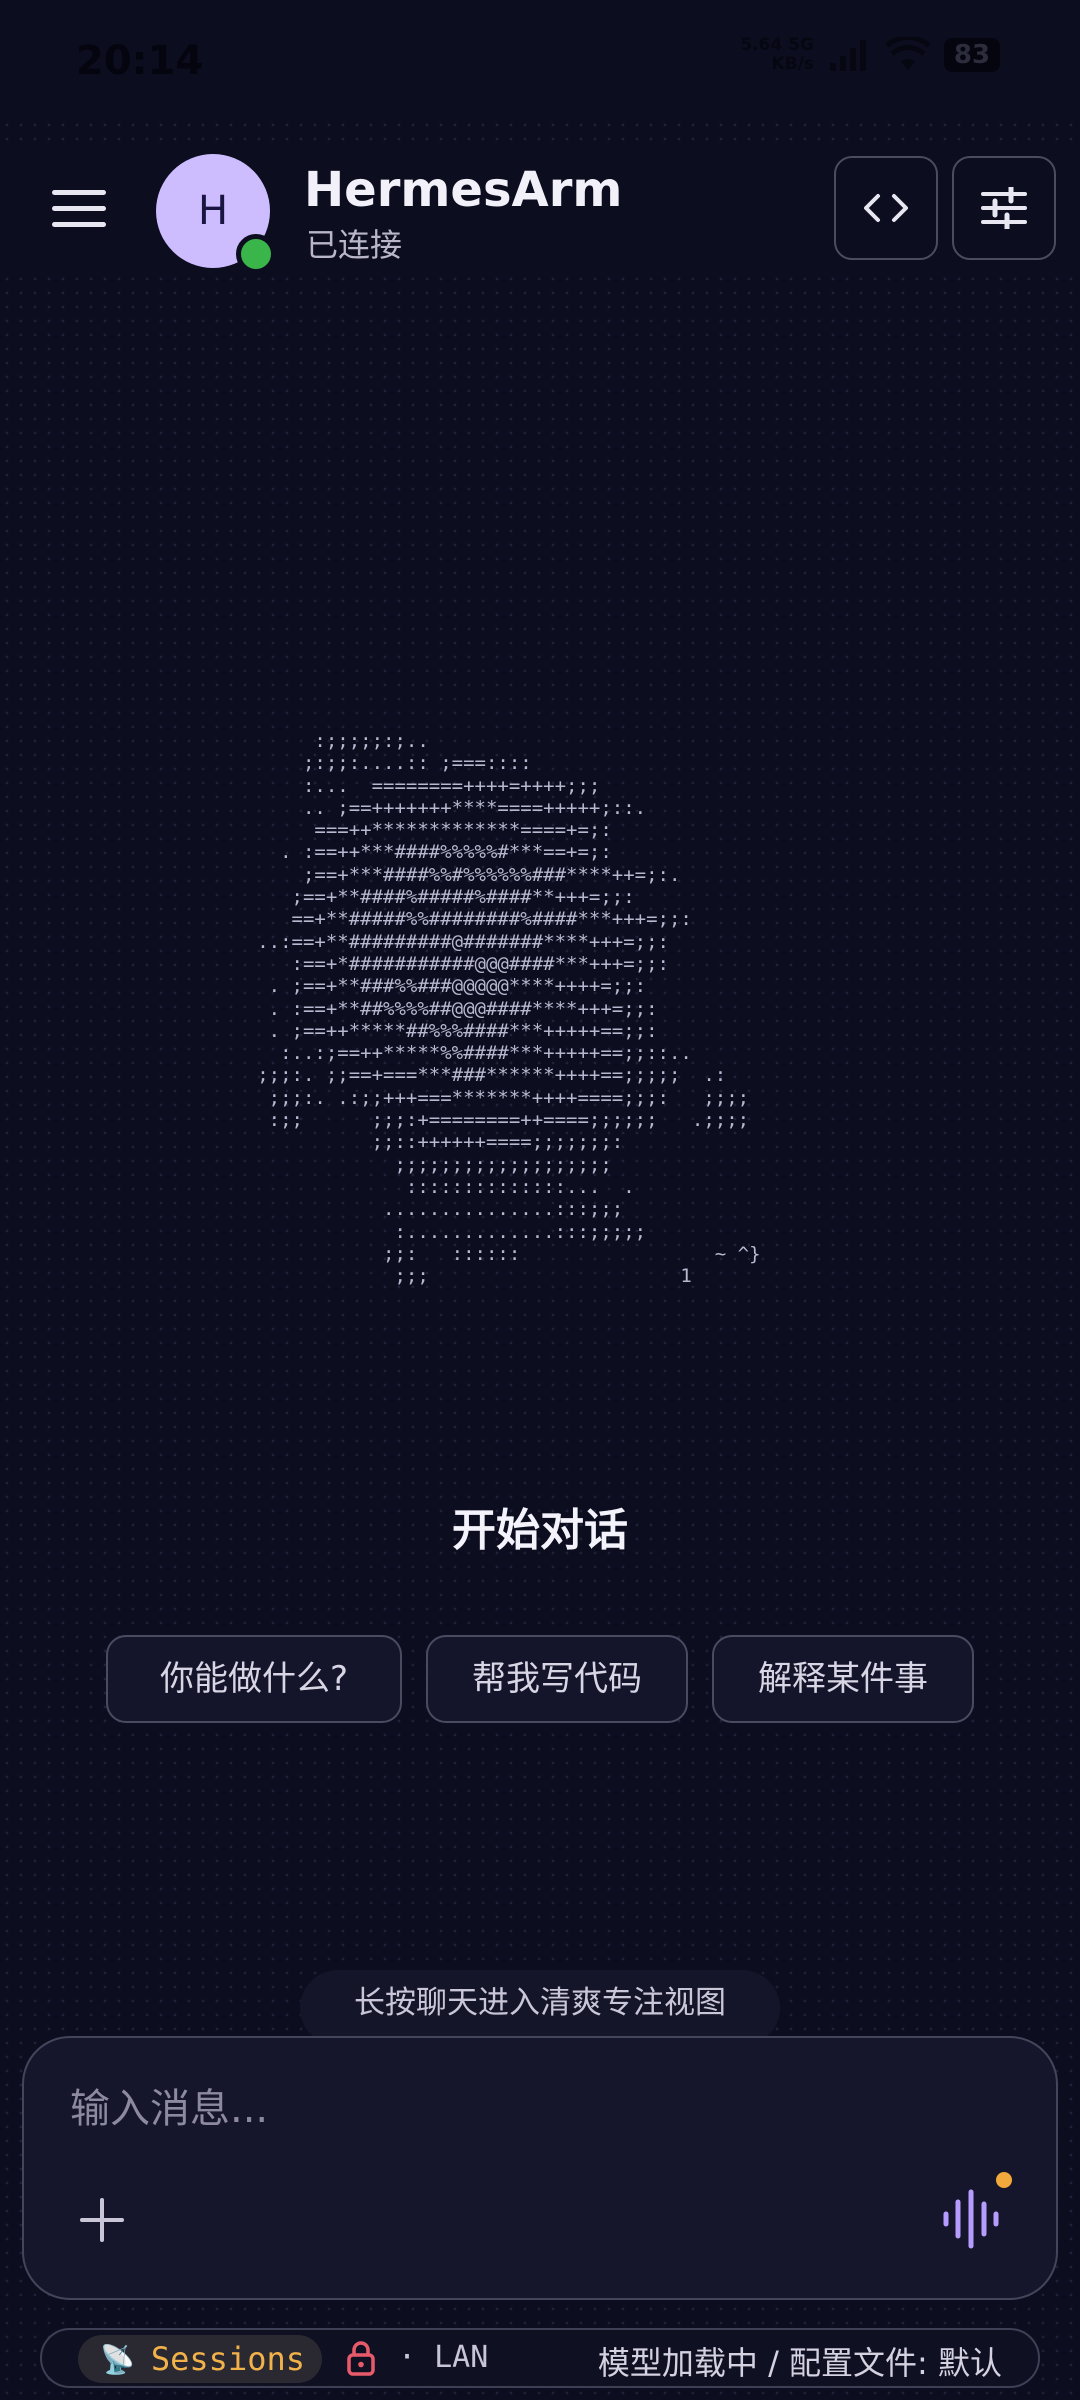  Describe the element at coordinates (792, 64) in the screenshot. I see `network-speed-unit: KB/s` at that location.